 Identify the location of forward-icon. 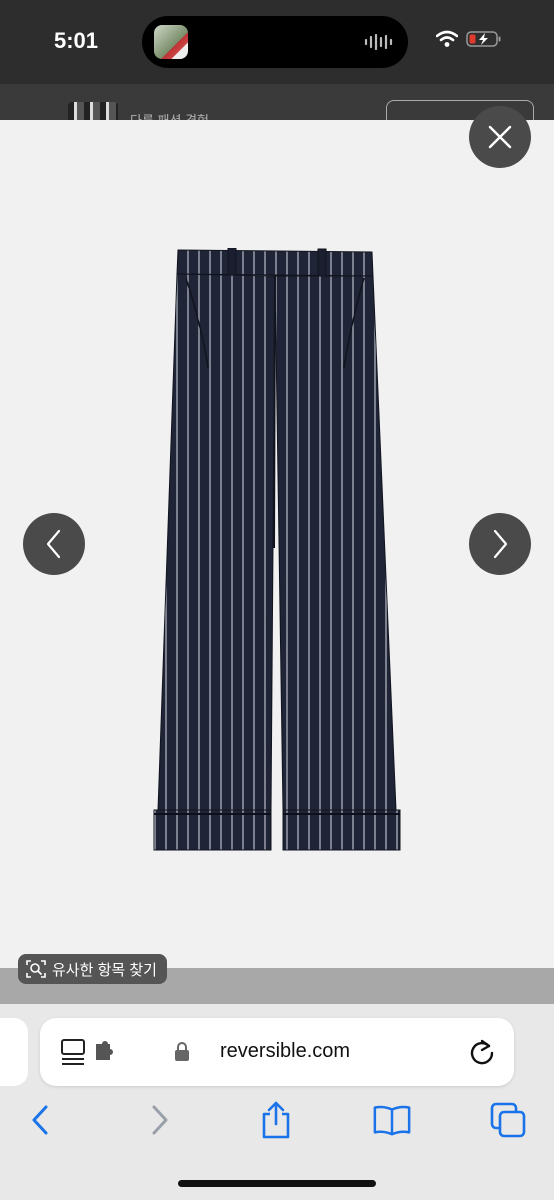
(160, 1120).